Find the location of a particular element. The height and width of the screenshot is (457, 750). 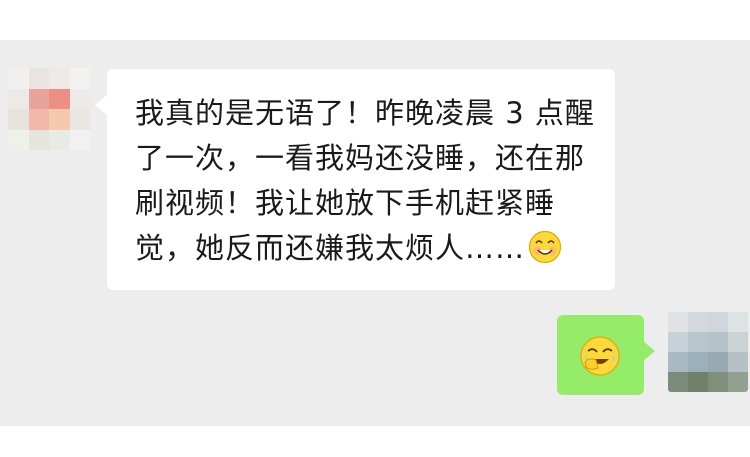

sender-avatar is located at coordinates (49, 109).